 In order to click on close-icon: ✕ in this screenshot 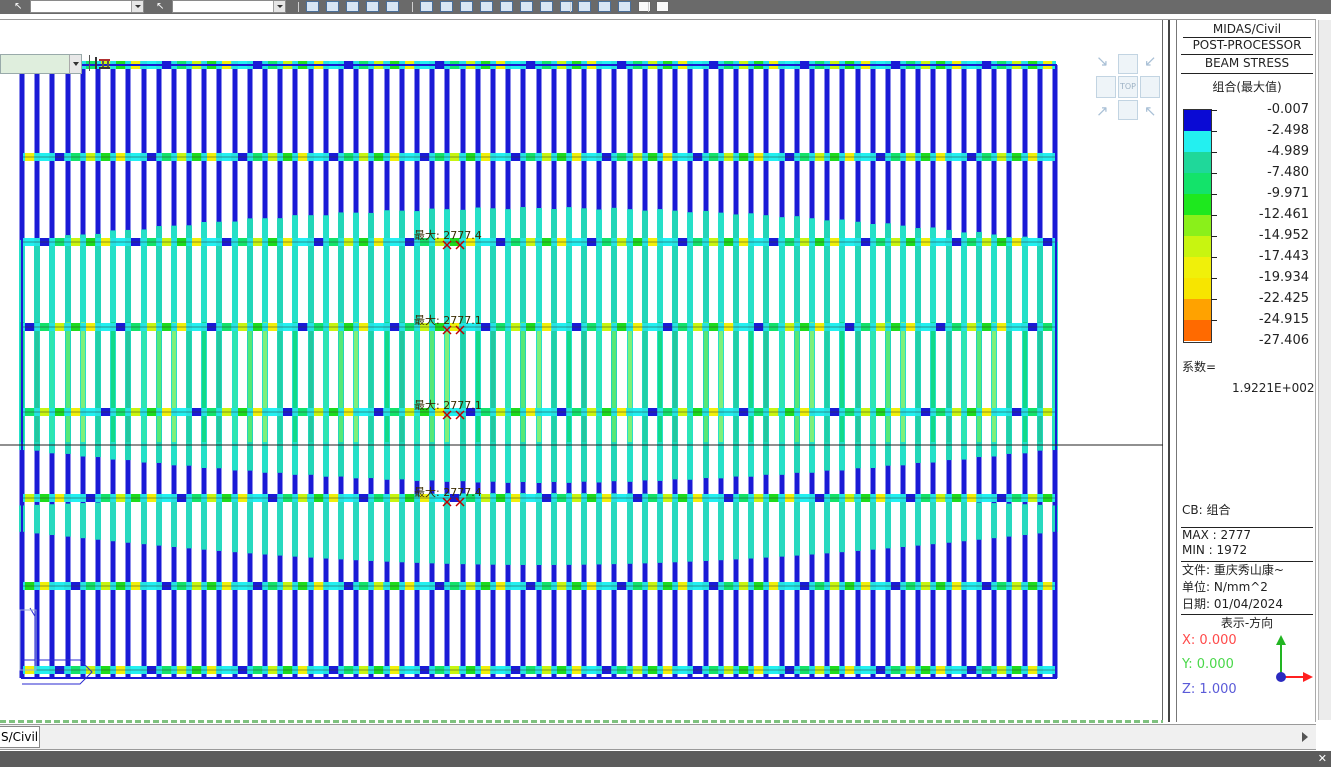, I will do `click(1322, 759)`.